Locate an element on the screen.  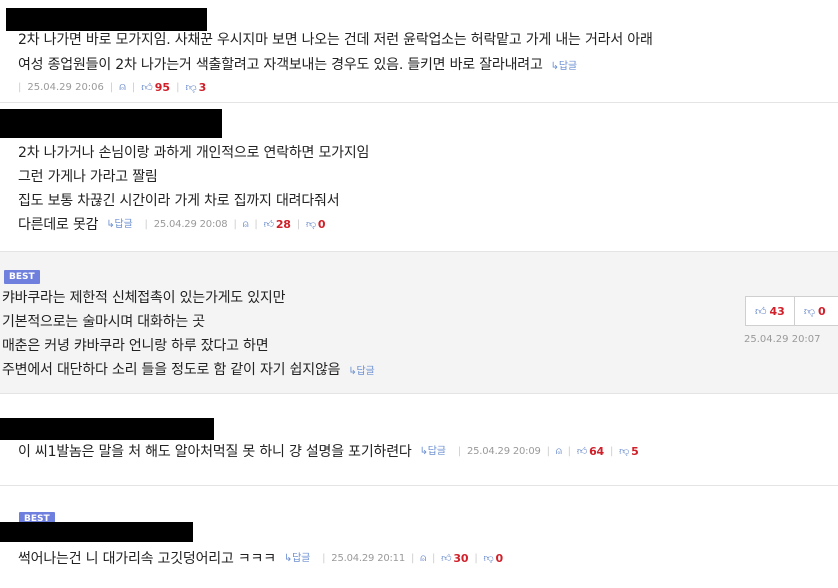
comment-text-line: 주변에서 대단하다 소리 들을 정도로 함 같이 자기 쉽지않음 ↳답글 is located at coordinates (188, 371).